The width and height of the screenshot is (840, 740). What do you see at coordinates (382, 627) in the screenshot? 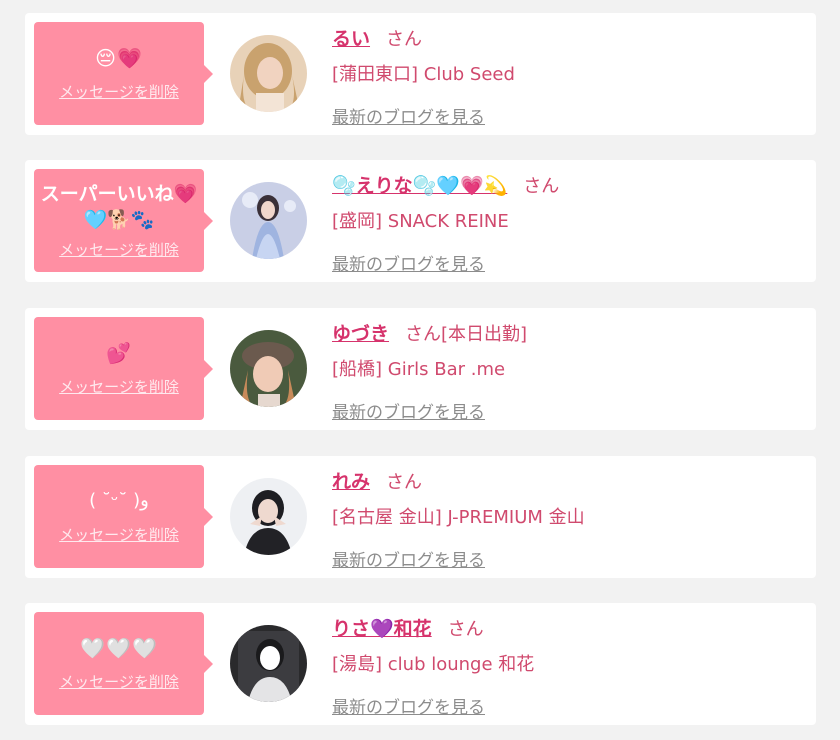
I see `user-name-link: りさ💜和花` at bounding box center [382, 627].